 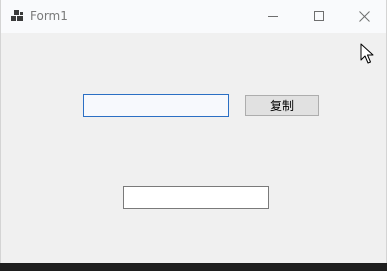 I want to click on top-text-input, so click(x=156, y=105).